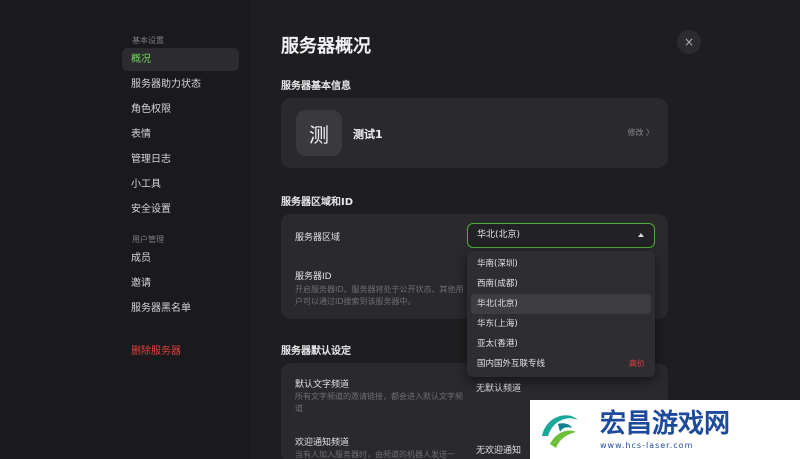 The image size is (800, 459). Describe the element at coordinates (180, 84) in the screenshot. I see `sidebar-item-boost-status: 服务器助力状态` at that location.